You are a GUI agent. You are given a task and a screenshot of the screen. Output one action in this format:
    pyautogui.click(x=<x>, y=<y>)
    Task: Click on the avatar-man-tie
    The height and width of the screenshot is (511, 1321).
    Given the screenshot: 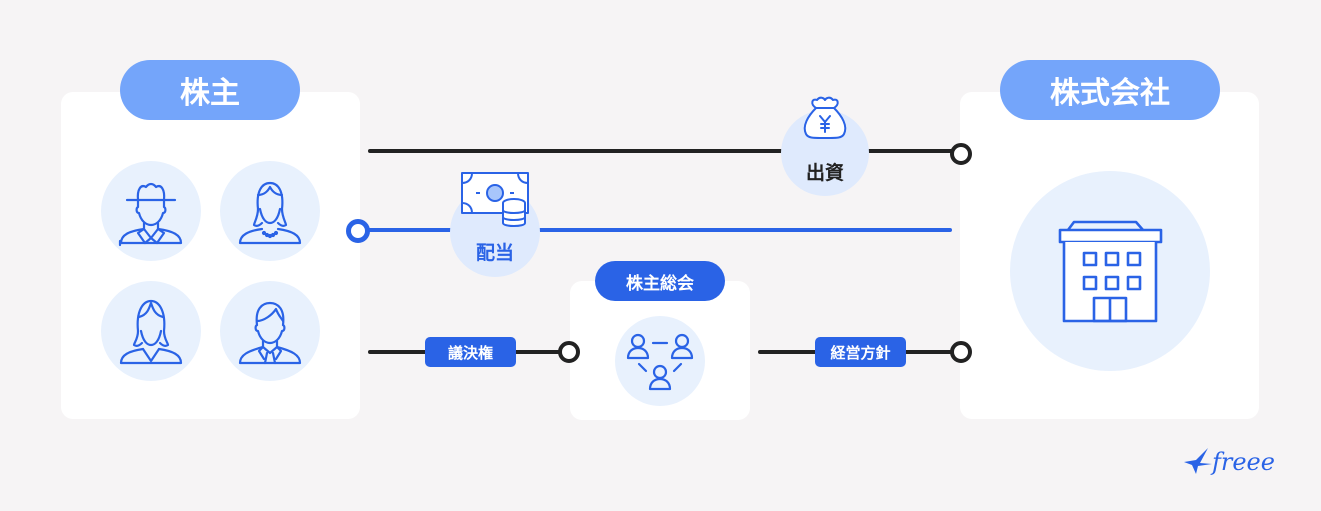 What is the action you would take?
    pyautogui.click(x=270, y=331)
    